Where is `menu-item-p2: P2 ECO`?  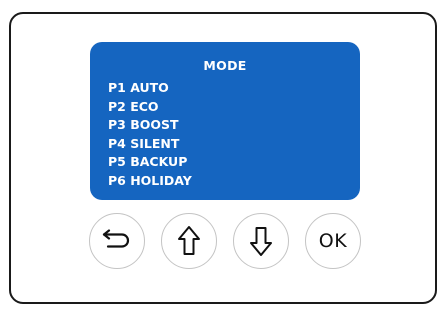
menu-item-p2: P2 ECO is located at coordinates (150, 107).